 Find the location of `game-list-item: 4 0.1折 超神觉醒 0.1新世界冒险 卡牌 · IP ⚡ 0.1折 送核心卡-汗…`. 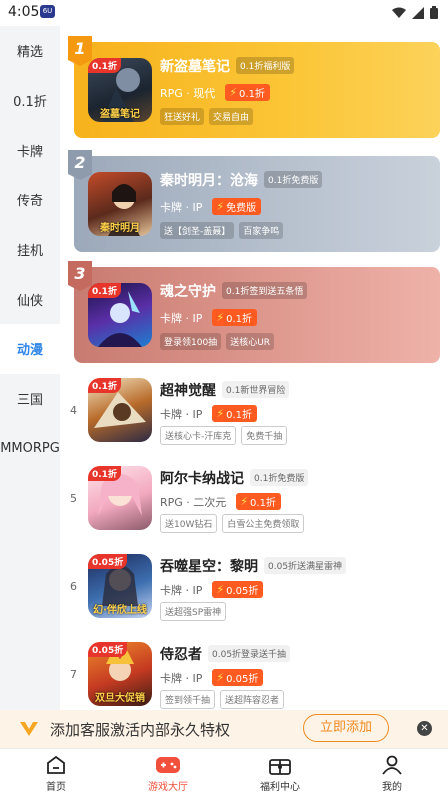

game-list-item: 4 0.1折 超神觉醒 0.1新世界冒险 卡牌 · IP ⚡ 0.1折 送核心卡-汗… is located at coordinates (254, 418).